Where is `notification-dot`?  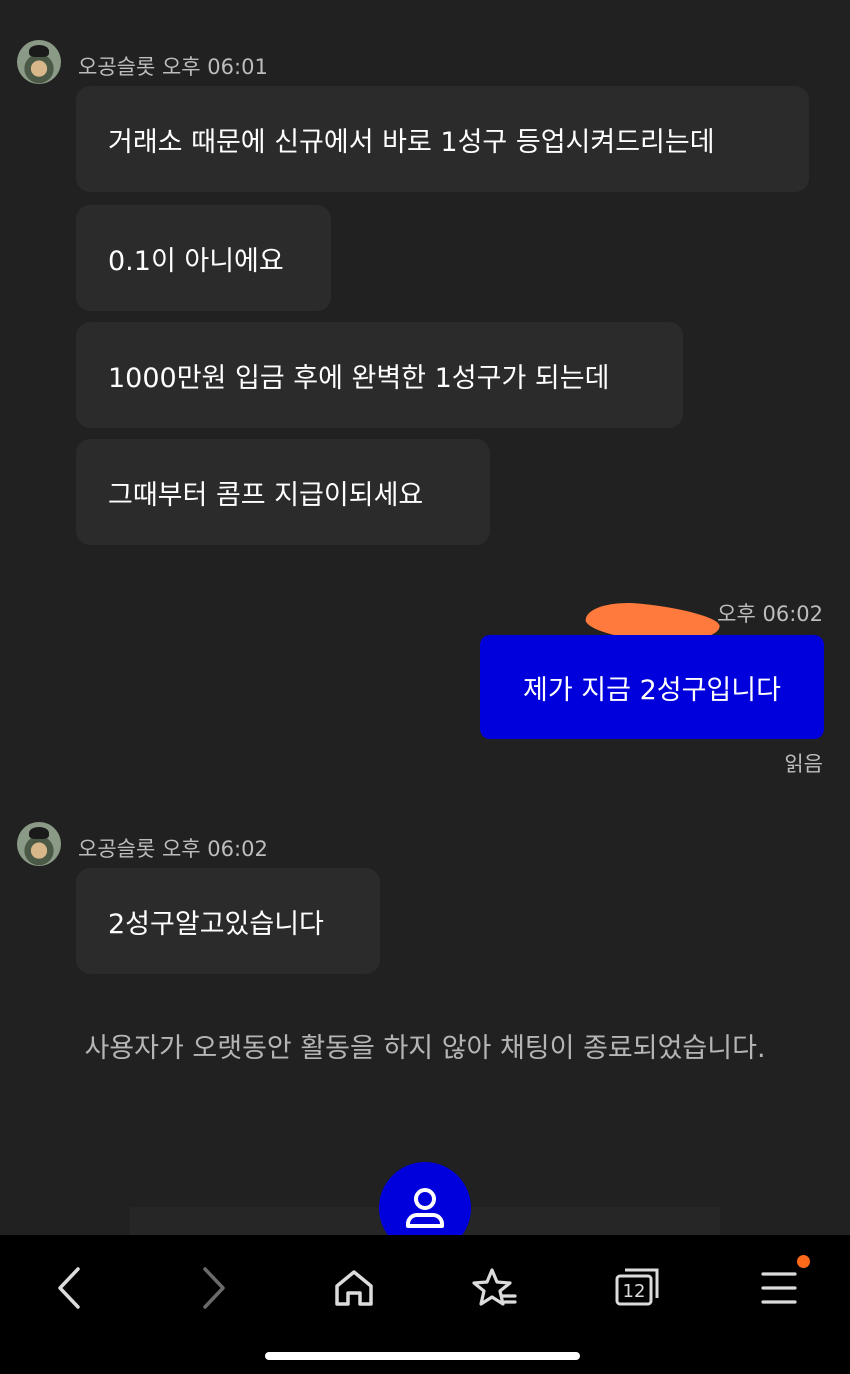 notification-dot is located at coordinates (803, 1261).